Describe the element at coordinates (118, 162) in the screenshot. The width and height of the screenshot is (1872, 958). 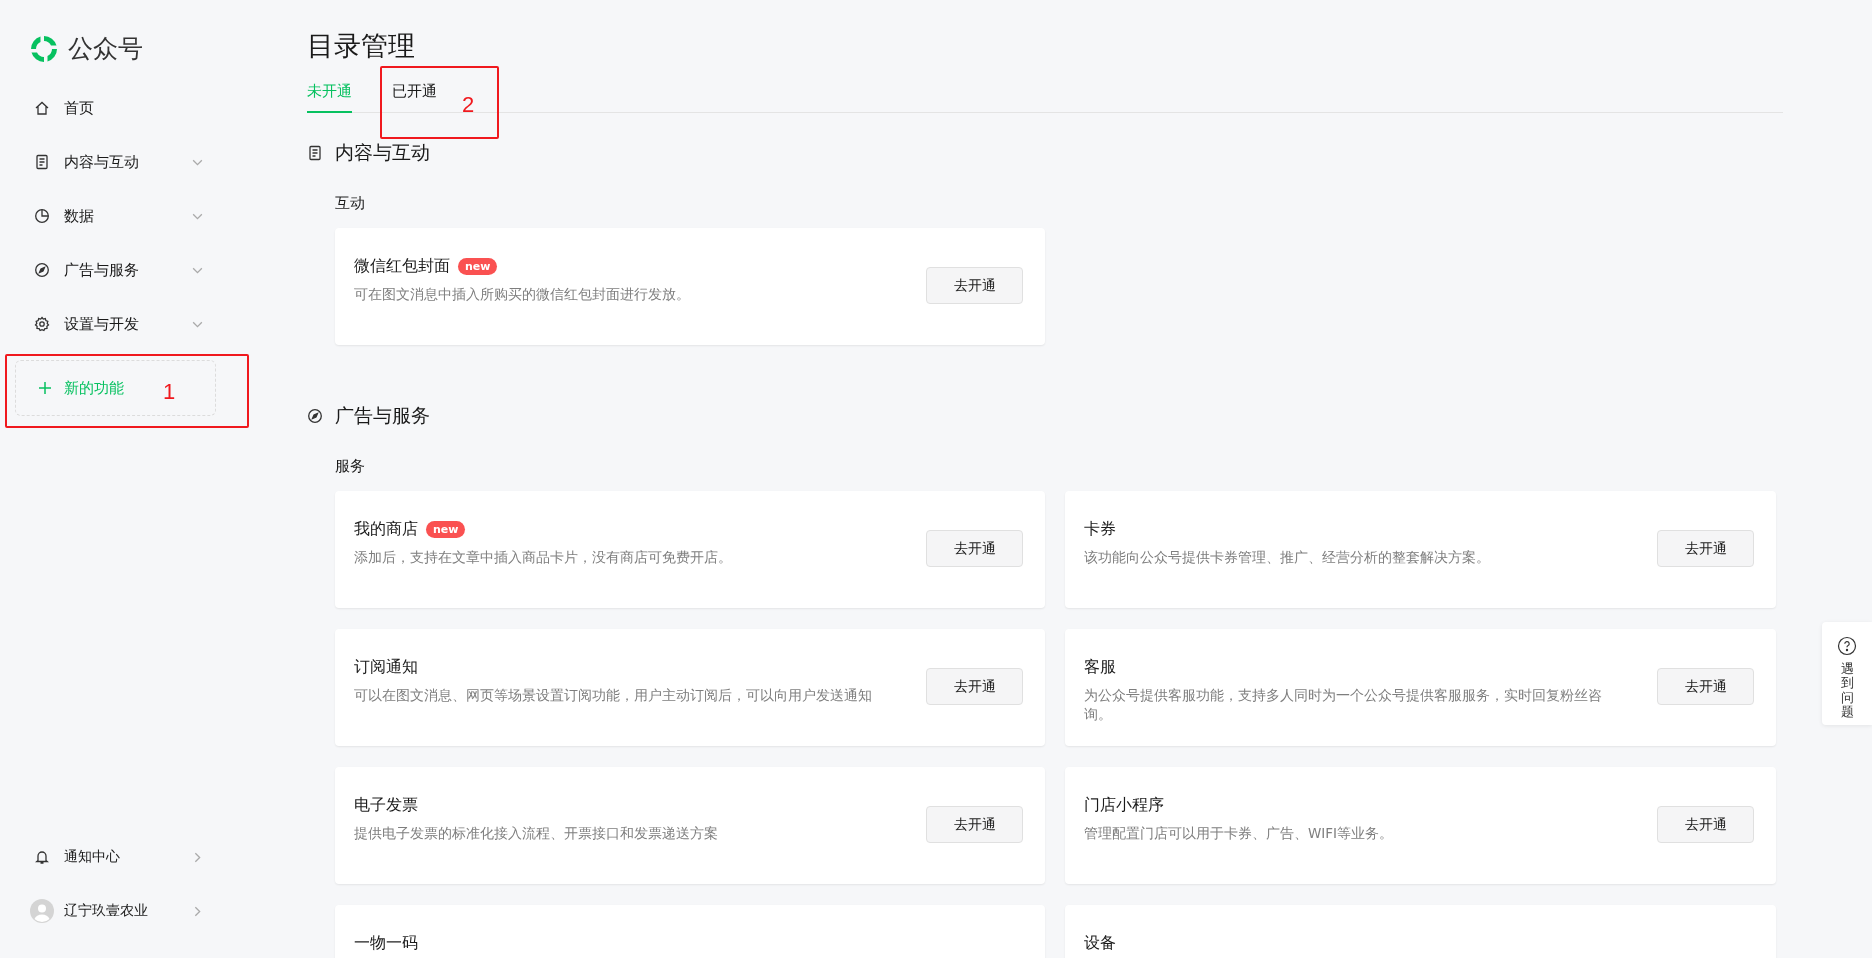
I see `nav-item: 内容与互动` at that location.